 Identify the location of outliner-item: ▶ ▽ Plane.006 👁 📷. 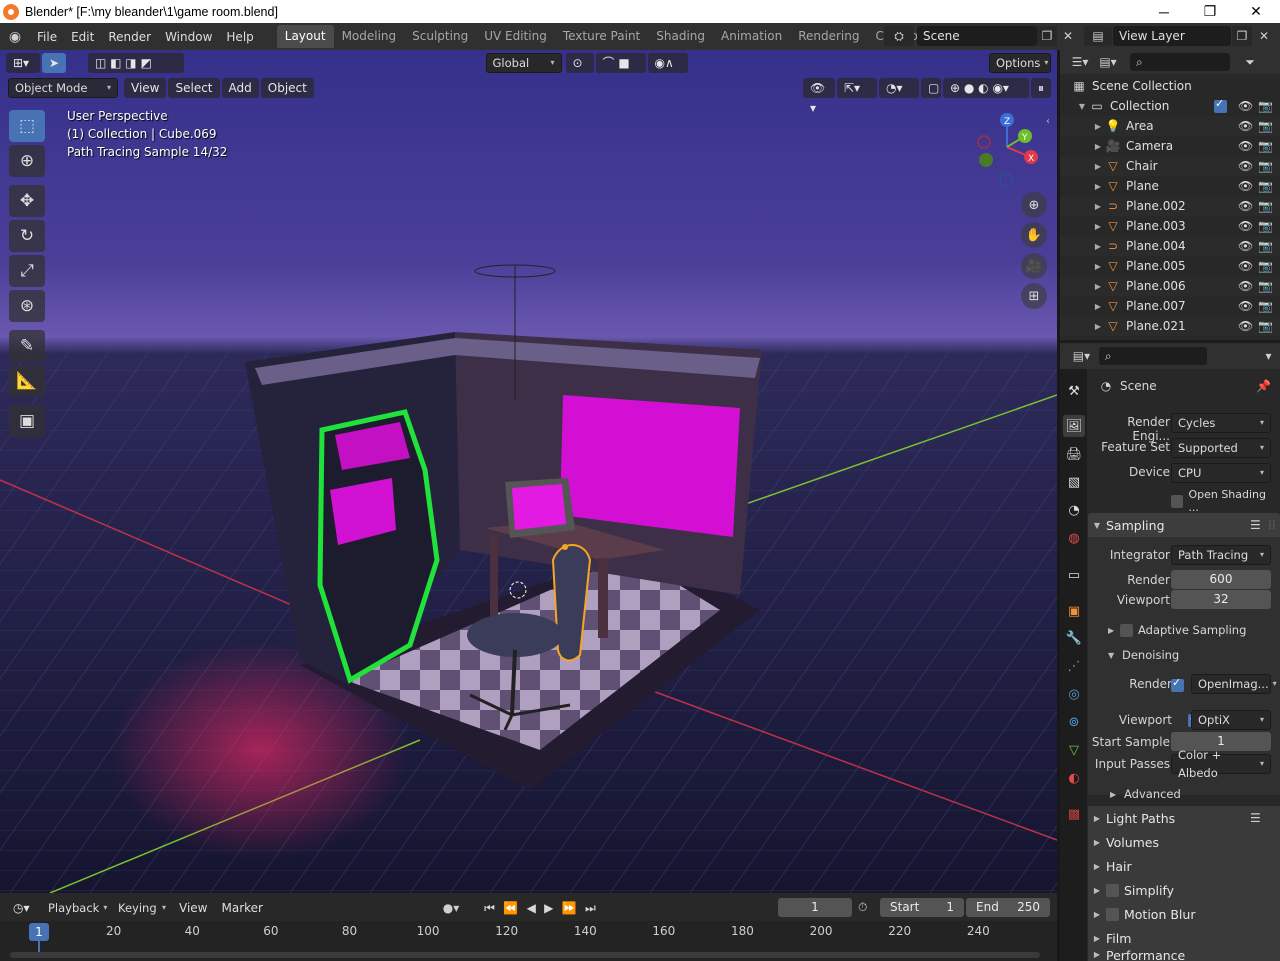
(1170, 286).